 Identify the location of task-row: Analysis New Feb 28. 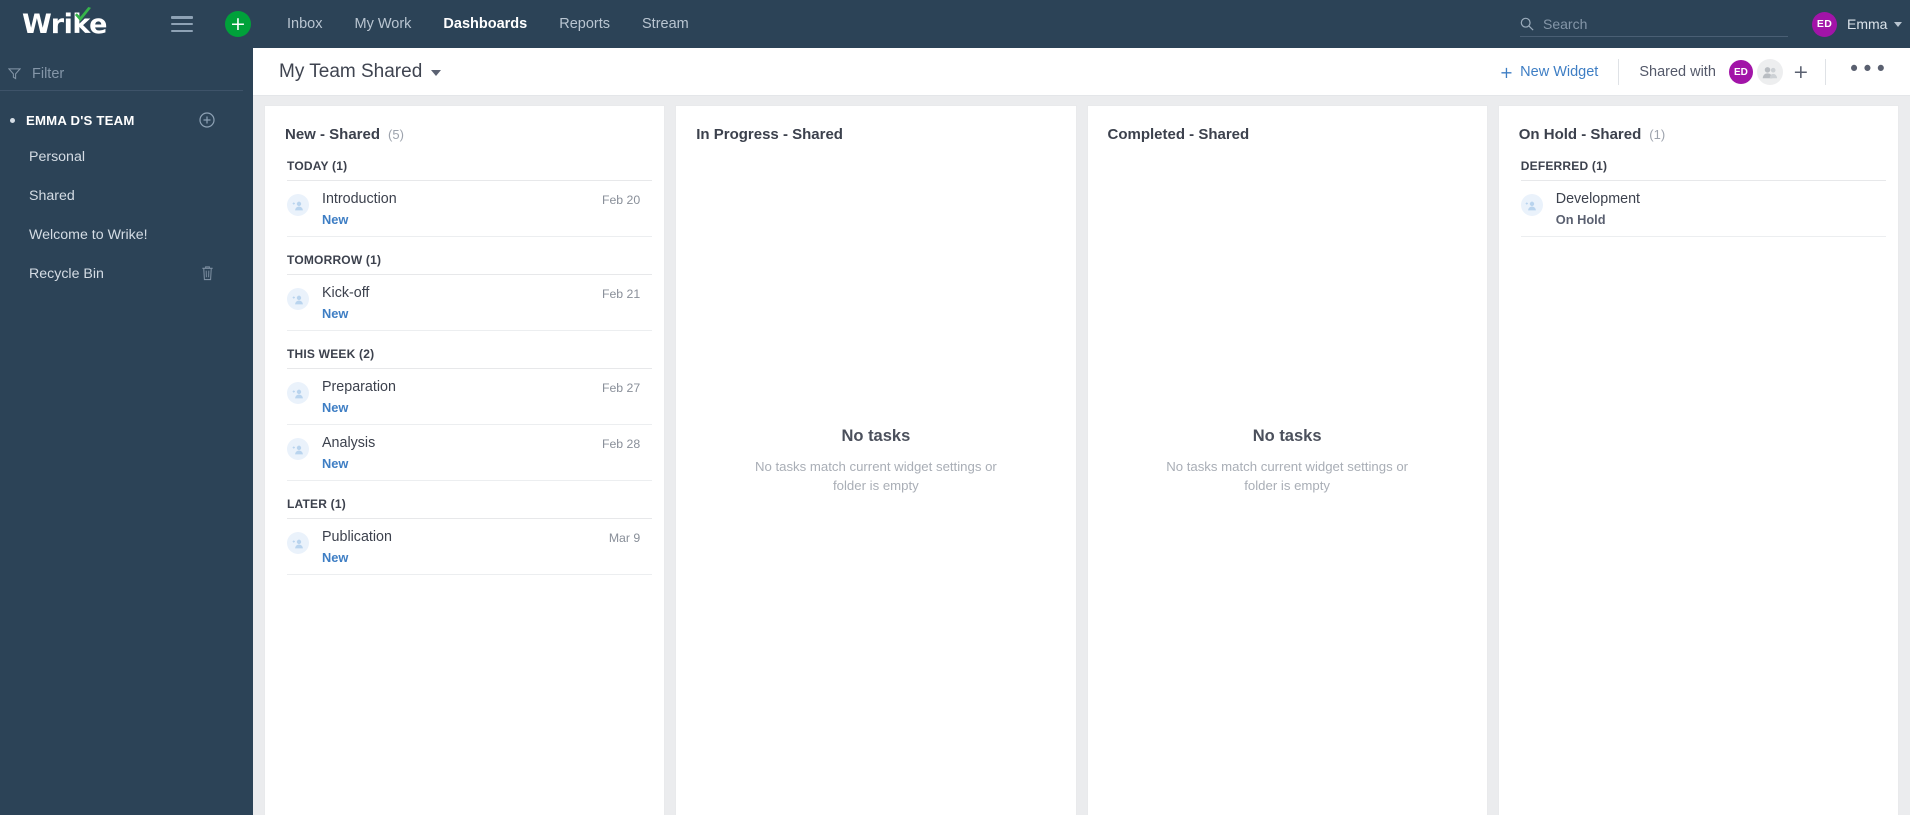
(470, 453).